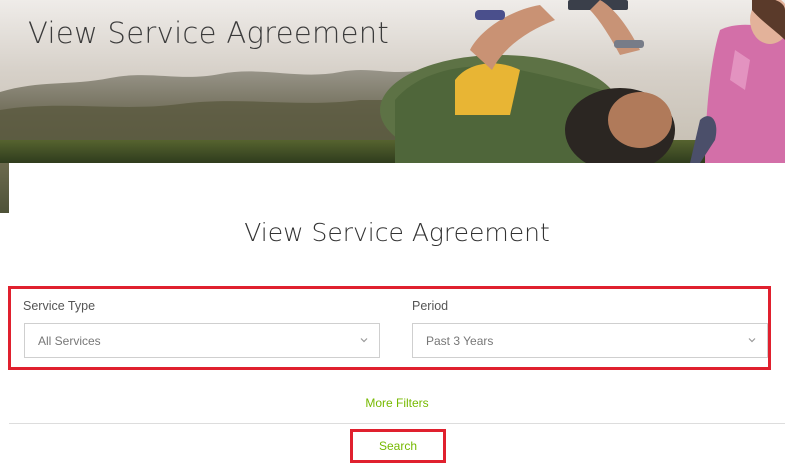 The image size is (785, 466). What do you see at coordinates (397, 403) in the screenshot?
I see `more-filters-link: More Filters` at bounding box center [397, 403].